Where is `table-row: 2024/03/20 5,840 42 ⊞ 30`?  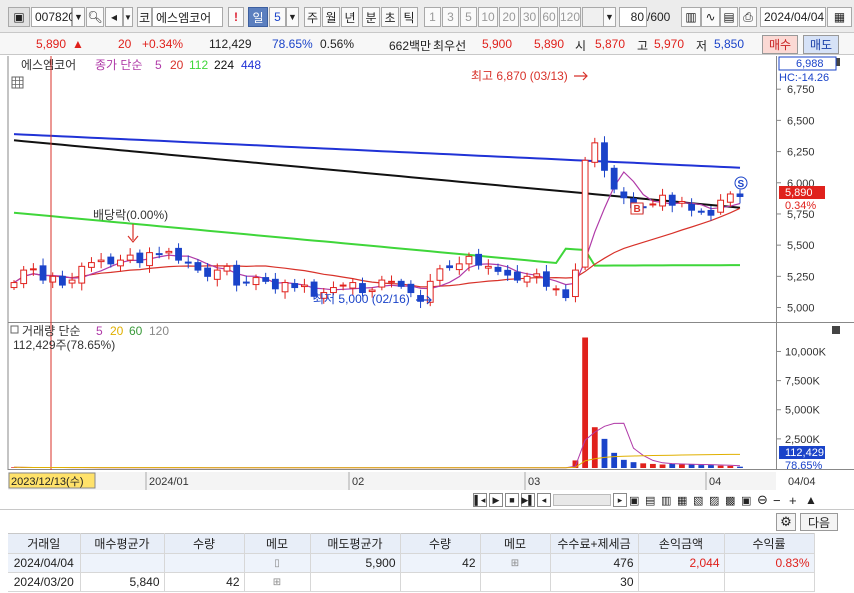 table-row: 2024/03/20 5,840 42 ⊞ 30 is located at coordinates (411, 582).